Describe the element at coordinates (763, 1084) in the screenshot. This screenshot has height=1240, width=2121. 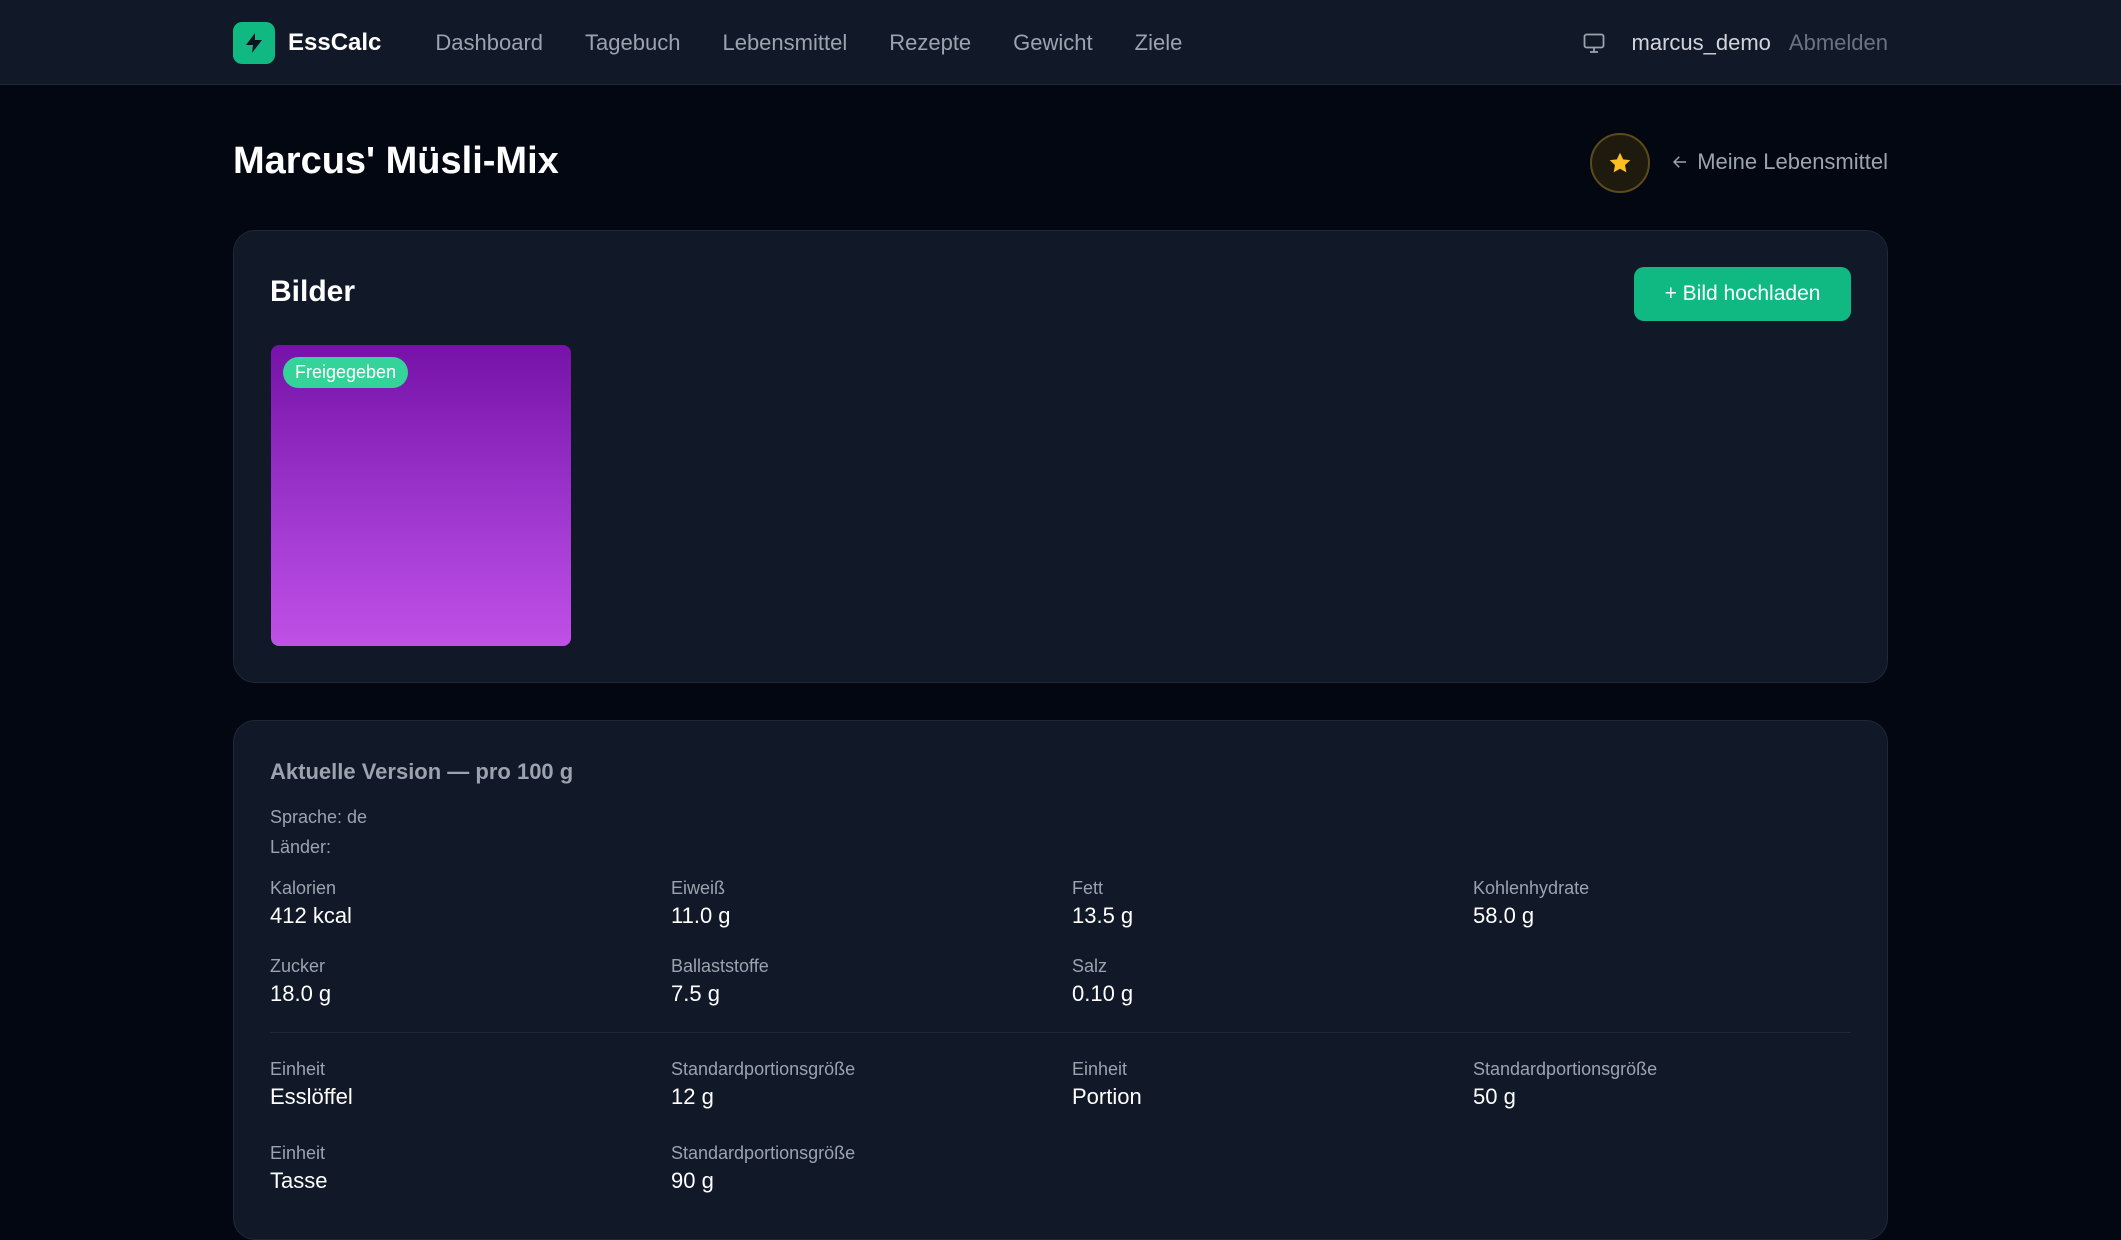
I see `unit-esslöffel-size: Standardportionsgröße 12 g` at that location.